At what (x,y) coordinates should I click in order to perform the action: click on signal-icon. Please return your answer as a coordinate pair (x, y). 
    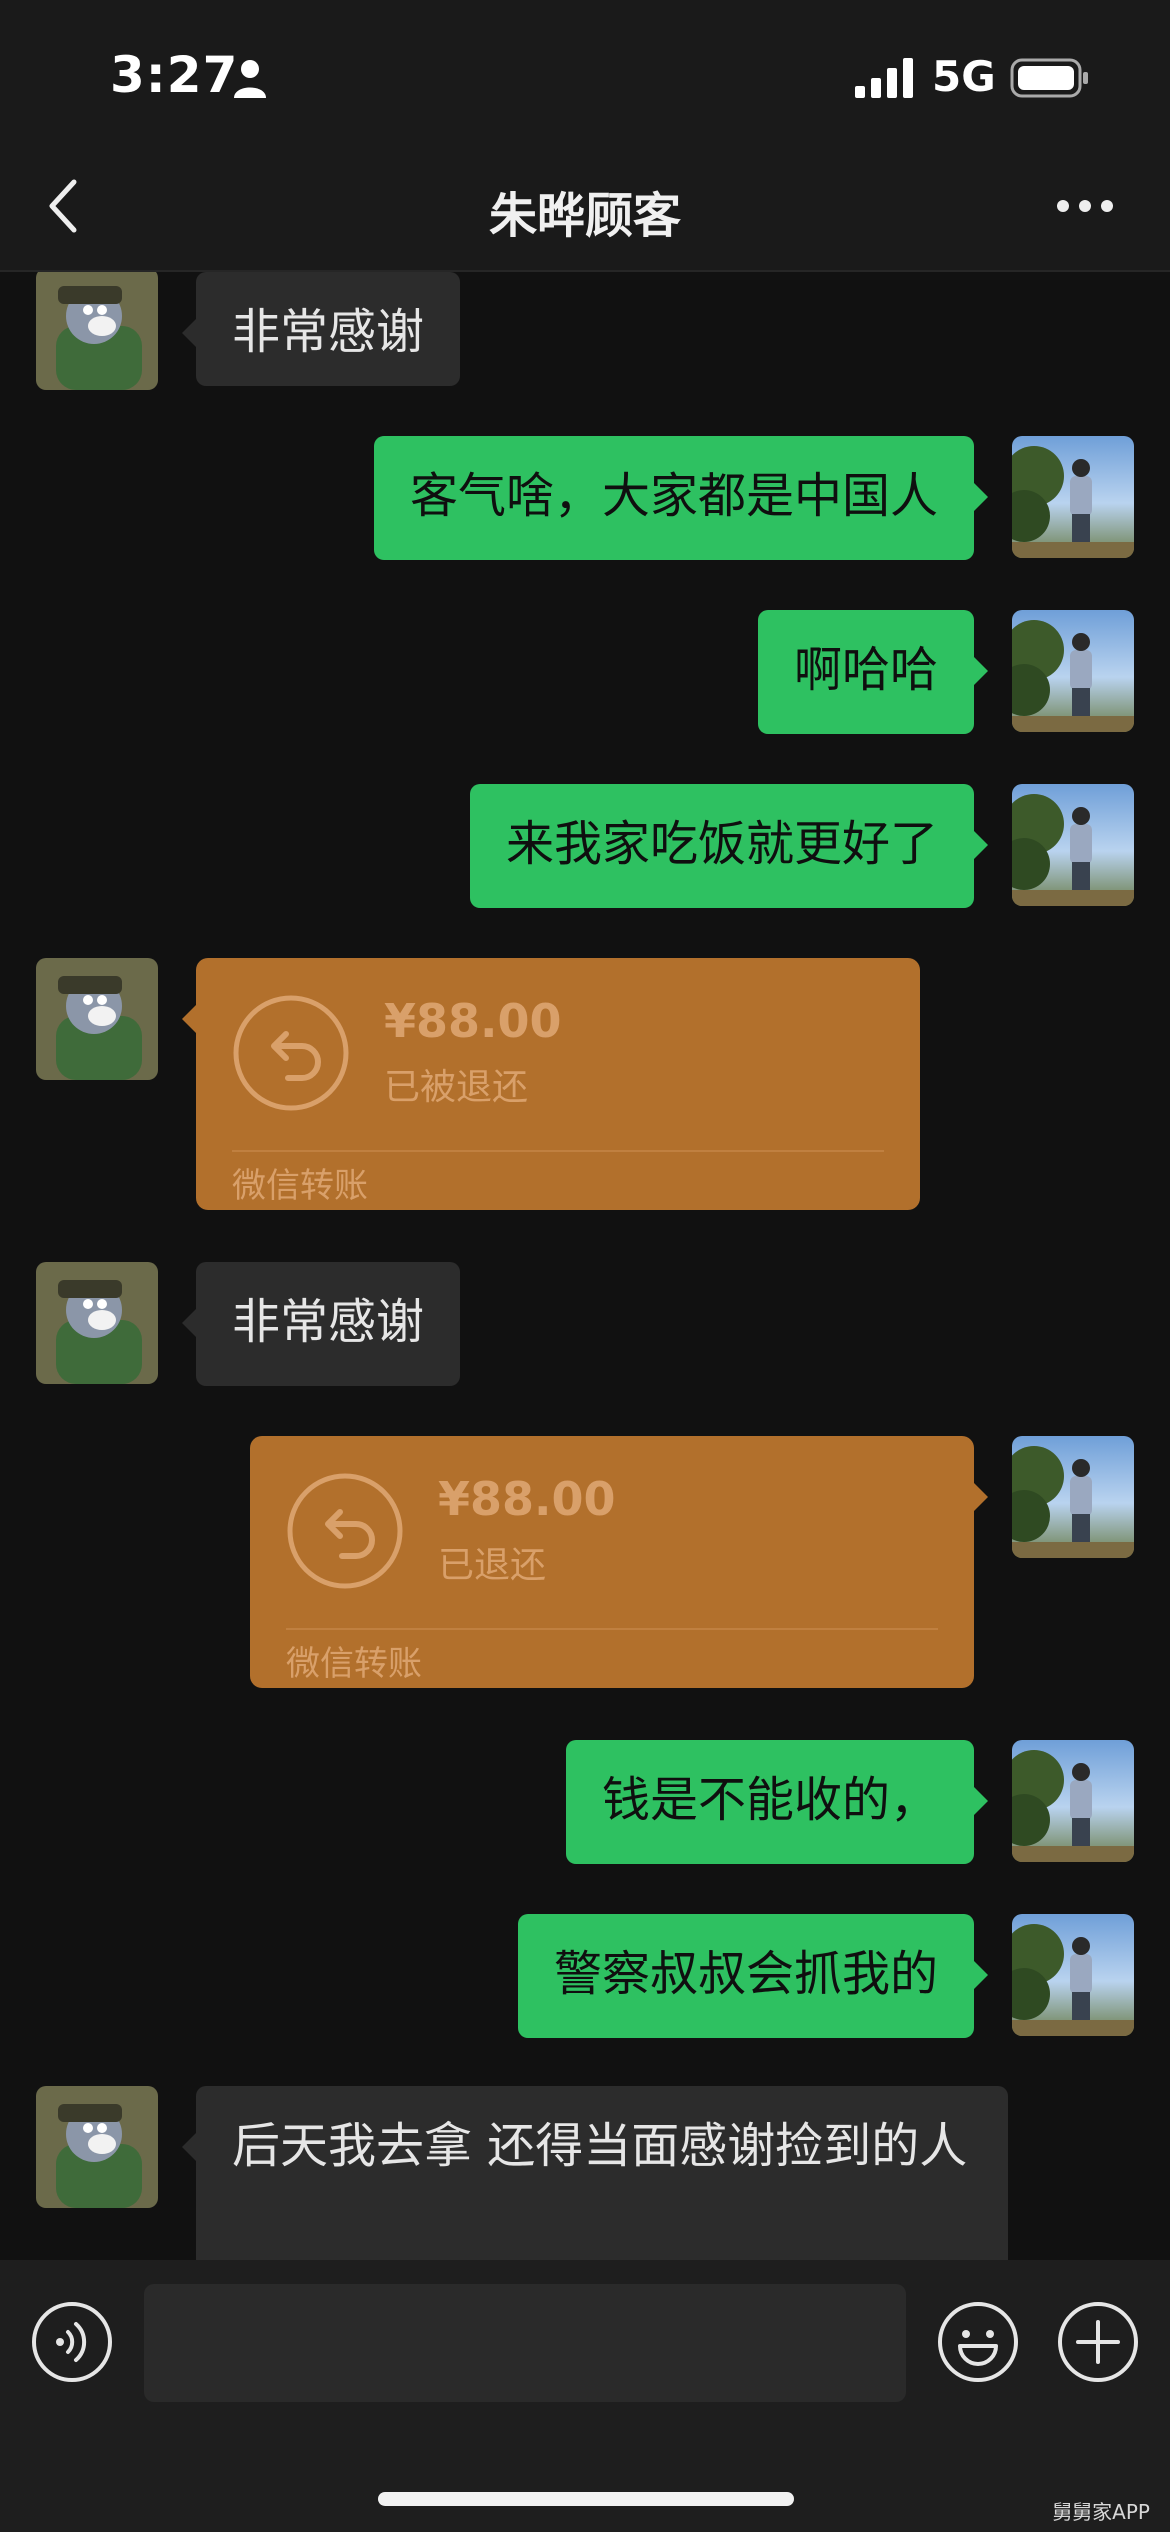
    Looking at the image, I should click on (884, 78).